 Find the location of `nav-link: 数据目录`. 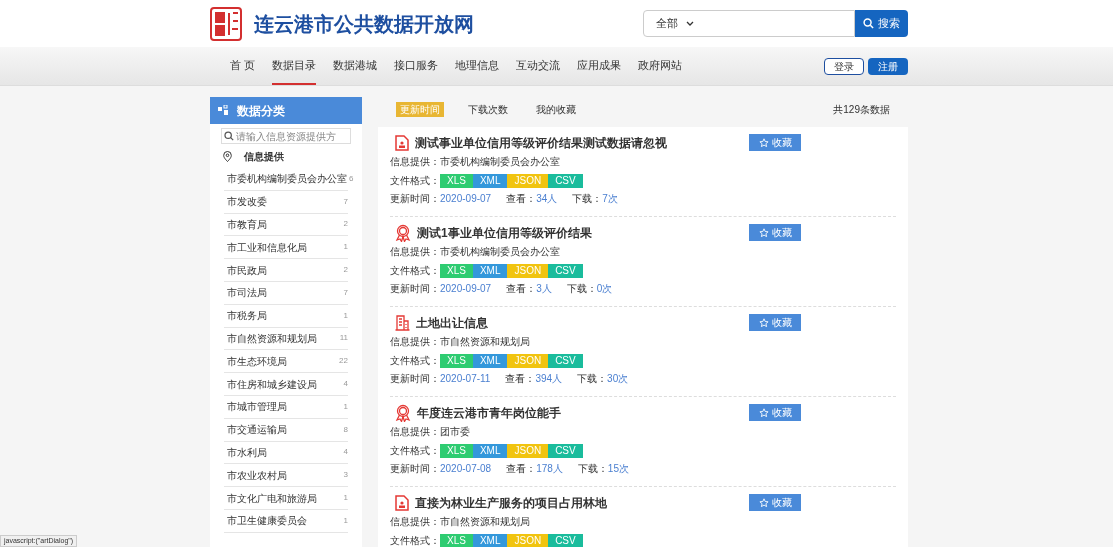

nav-link: 数据目录 is located at coordinates (294, 66).